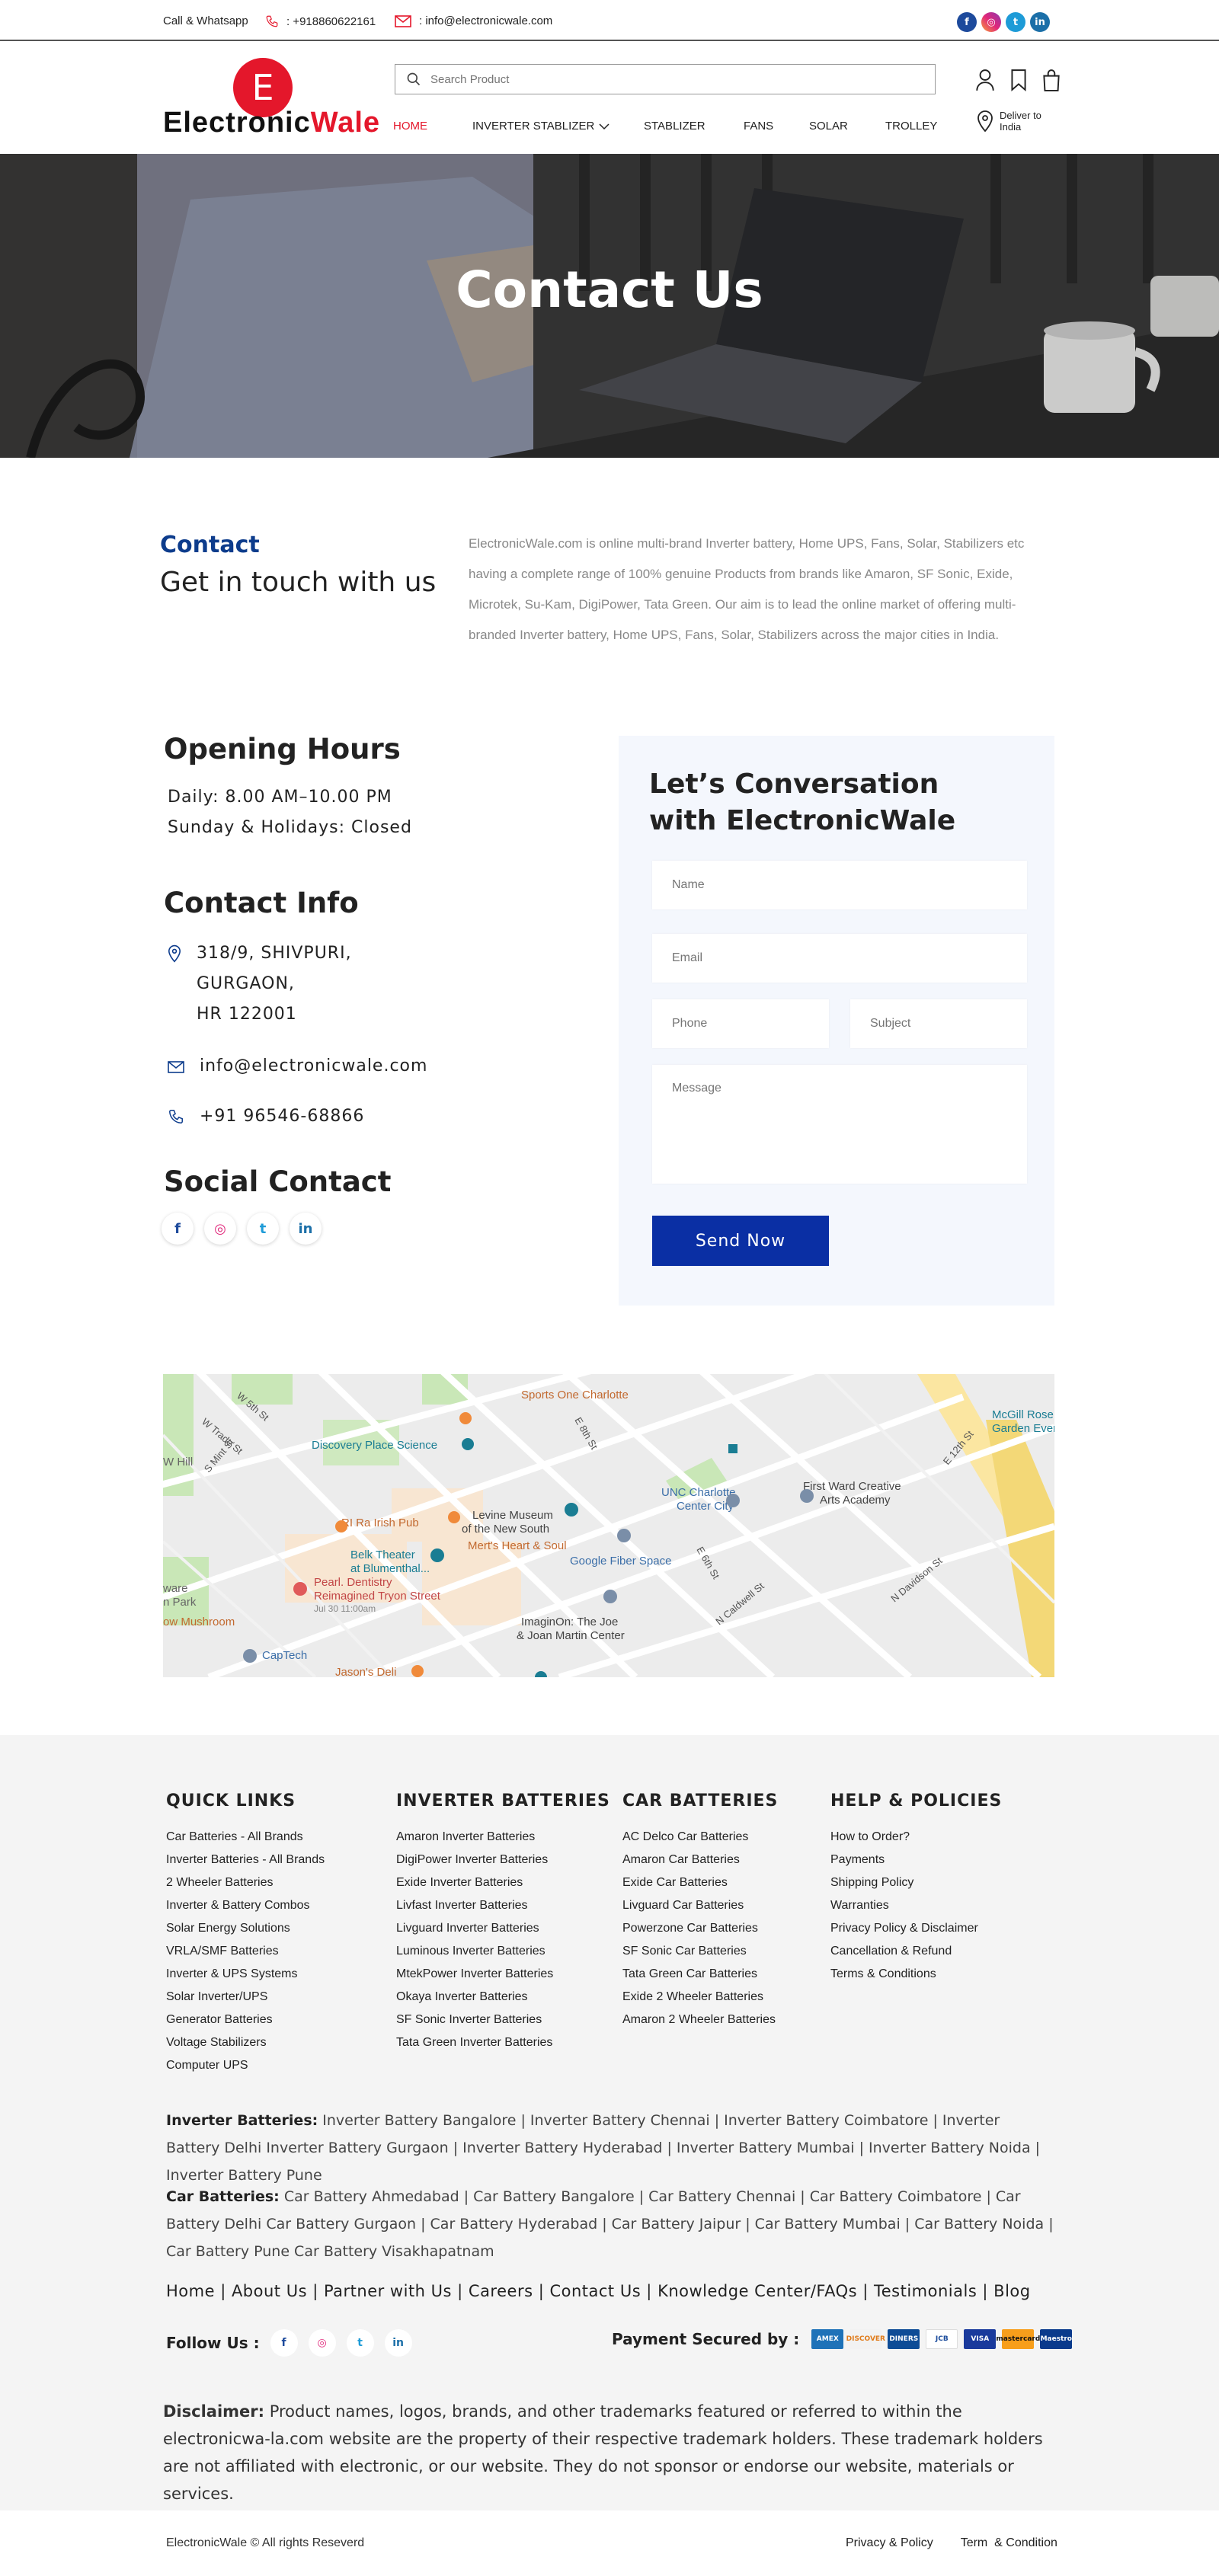  What do you see at coordinates (700, 1860) in the screenshot?
I see `footer-link: Amaron Car Batteries` at bounding box center [700, 1860].